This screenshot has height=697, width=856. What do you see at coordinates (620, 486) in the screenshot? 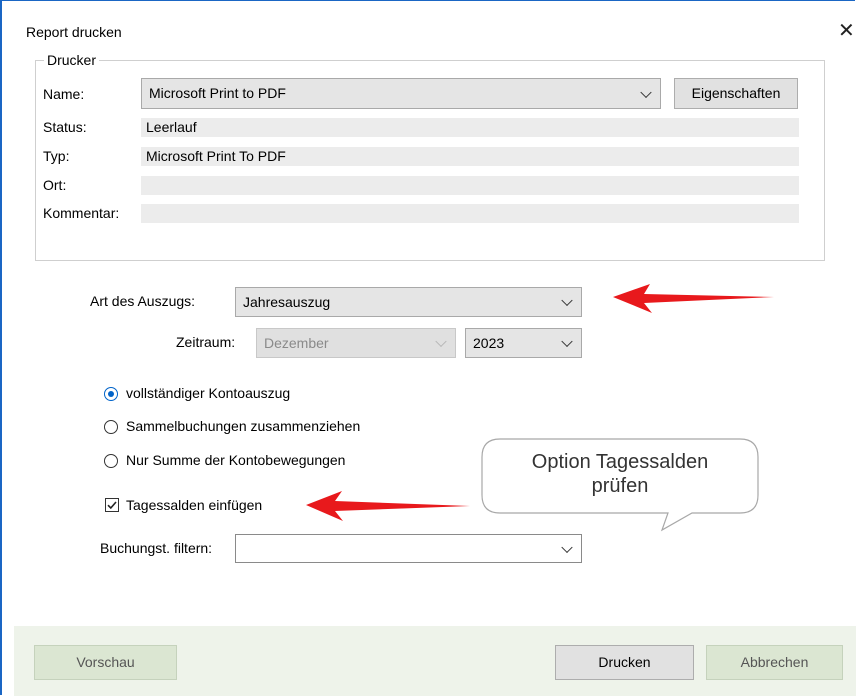
I see `callout-line2: prüfen` at bounding box center [620, 486].